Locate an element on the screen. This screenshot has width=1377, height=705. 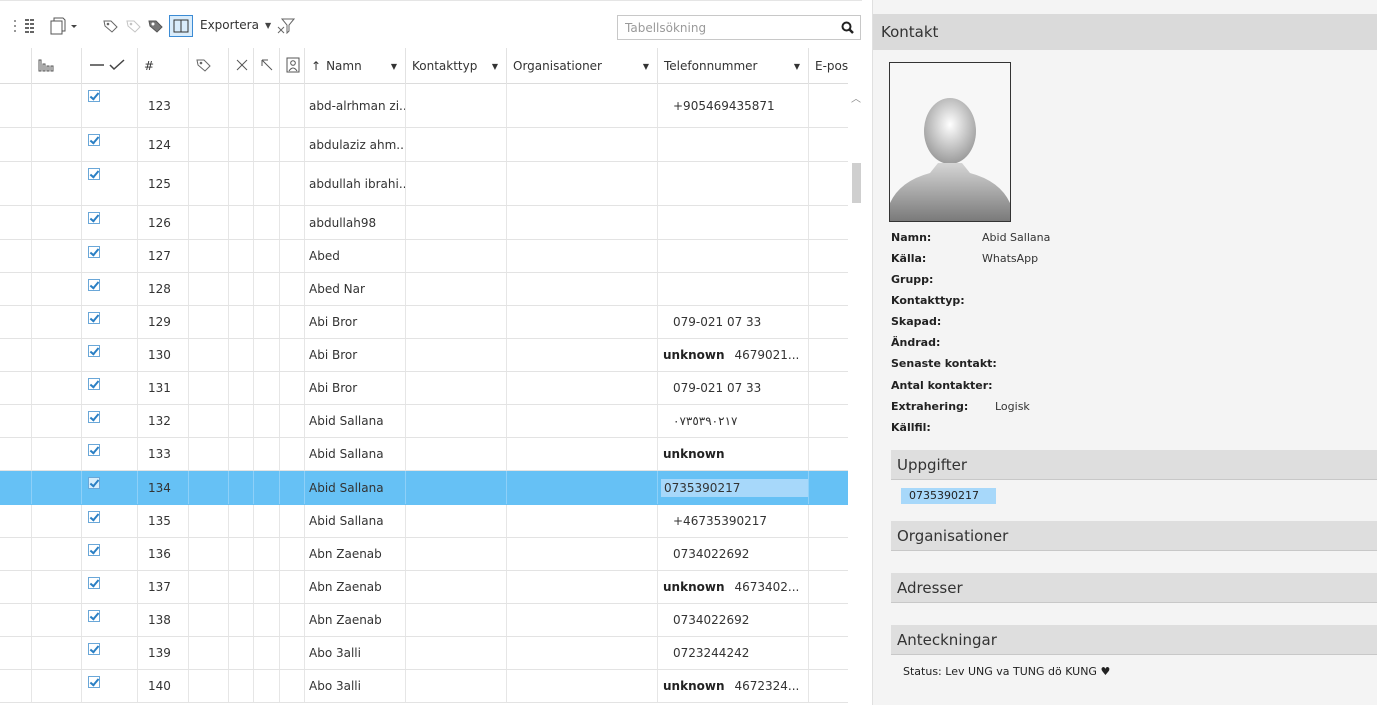
table-row: 136 Abn Zaenab 0734022692 is located at coordinates (424, 554).